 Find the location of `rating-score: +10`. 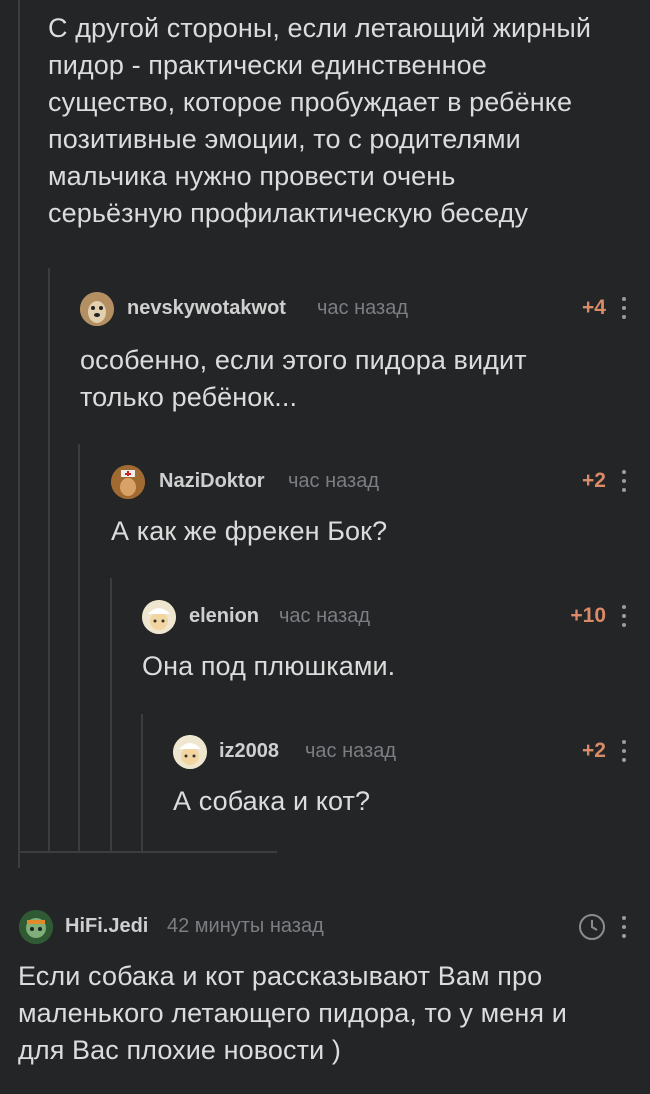

rating-score: +10 is located at coordinates (588, 615).